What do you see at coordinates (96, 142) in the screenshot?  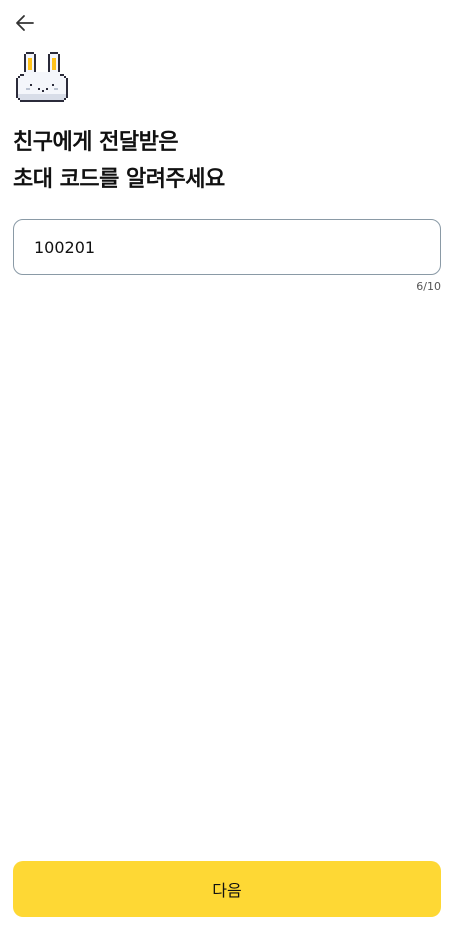 I see `title-line-1: 친구에게 전달받은` at bounding box center [96, 142].